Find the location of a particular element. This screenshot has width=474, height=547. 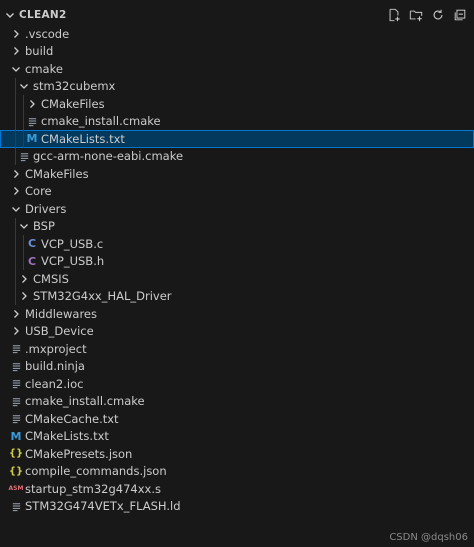

watermark: CSDN @dqsh06 is located at coordinates (428, 537).